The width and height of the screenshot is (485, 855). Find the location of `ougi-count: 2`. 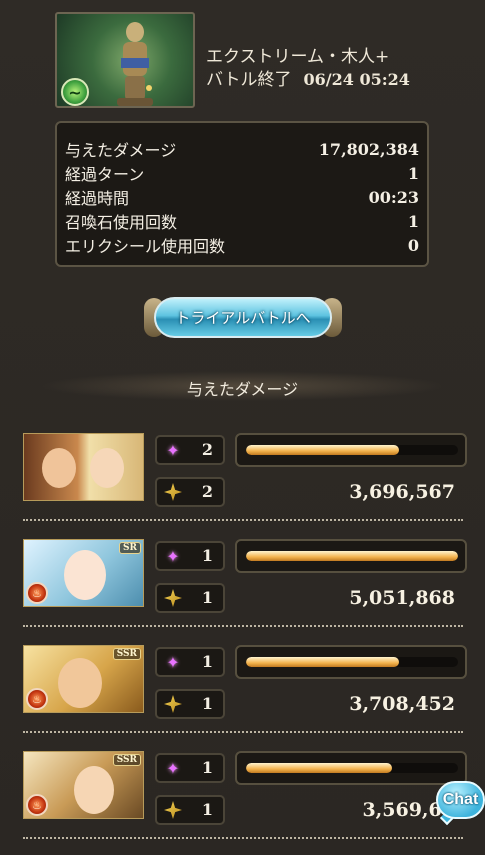

ougi-count: 2 is located at coordinates (207, 491).